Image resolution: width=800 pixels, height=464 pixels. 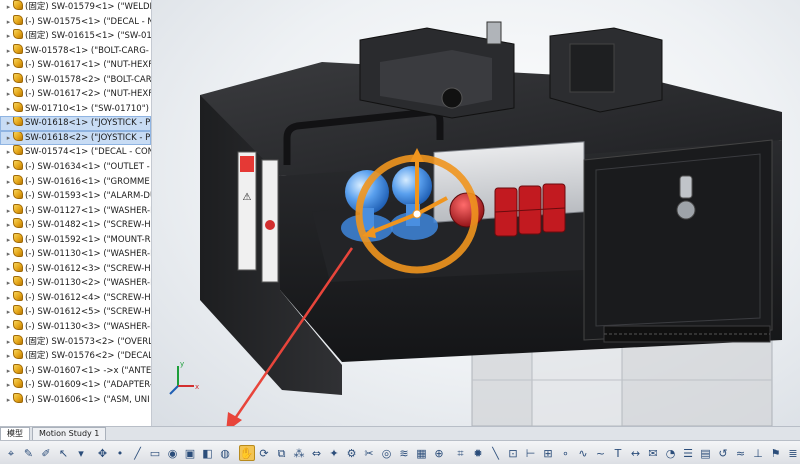 What do you see at coordinates (75, 327) in the screenshot?
I see `tree-item: ▸ (-) SW-01130<3> ("WASHER-F` at bounding box center [75, 327].